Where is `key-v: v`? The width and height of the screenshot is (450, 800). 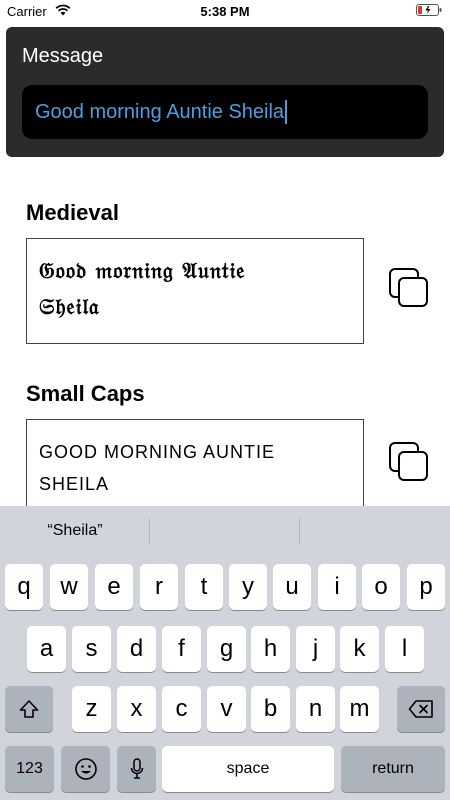 key-v: v is located at coordinates (226, 709).